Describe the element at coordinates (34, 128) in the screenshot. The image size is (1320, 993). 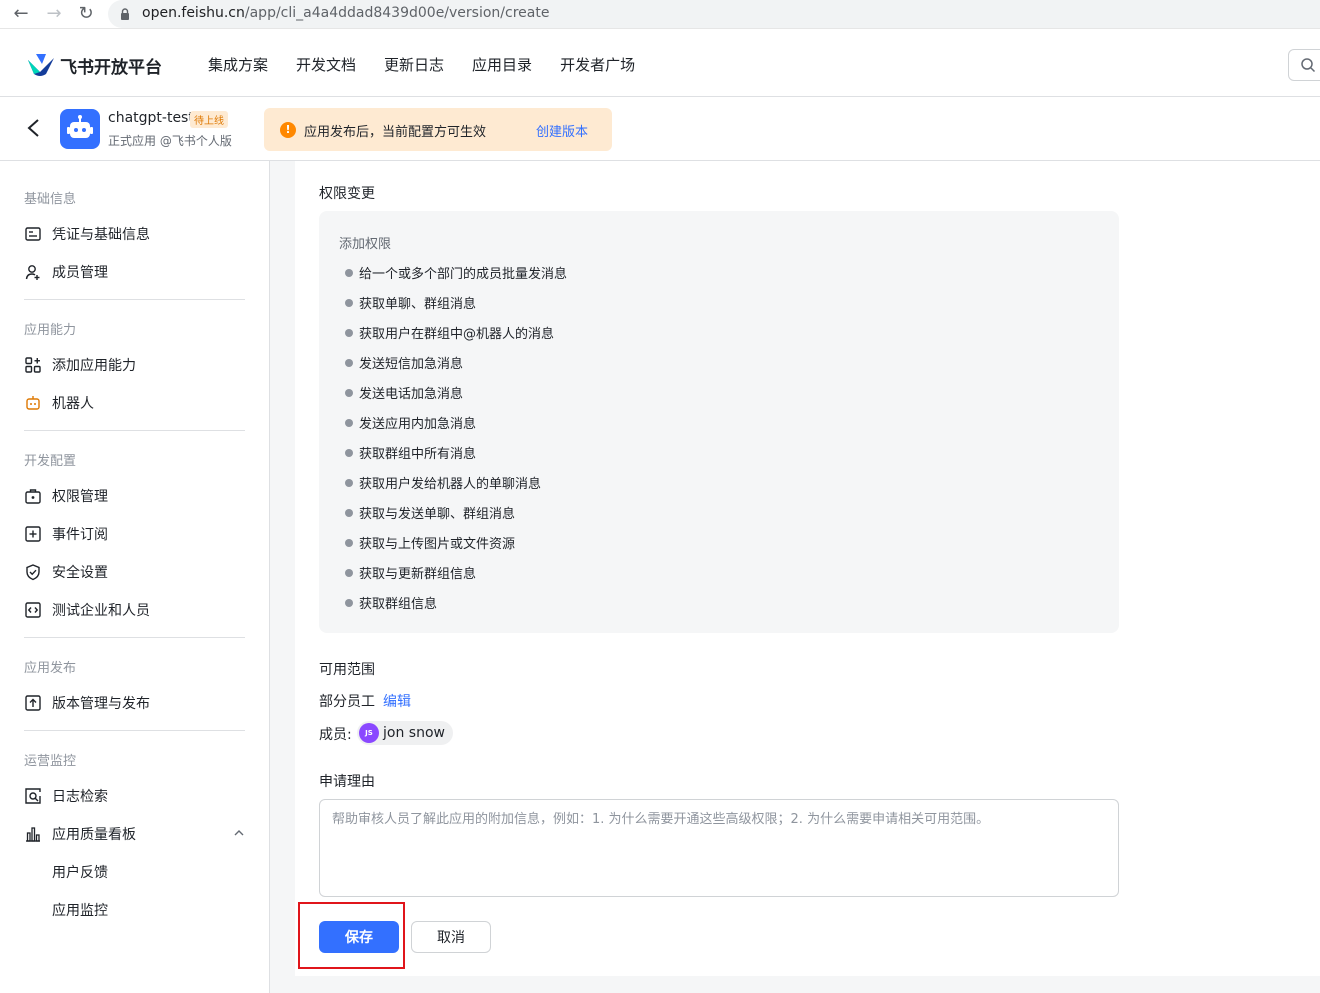
I see `back-arrow-icon` at that location.